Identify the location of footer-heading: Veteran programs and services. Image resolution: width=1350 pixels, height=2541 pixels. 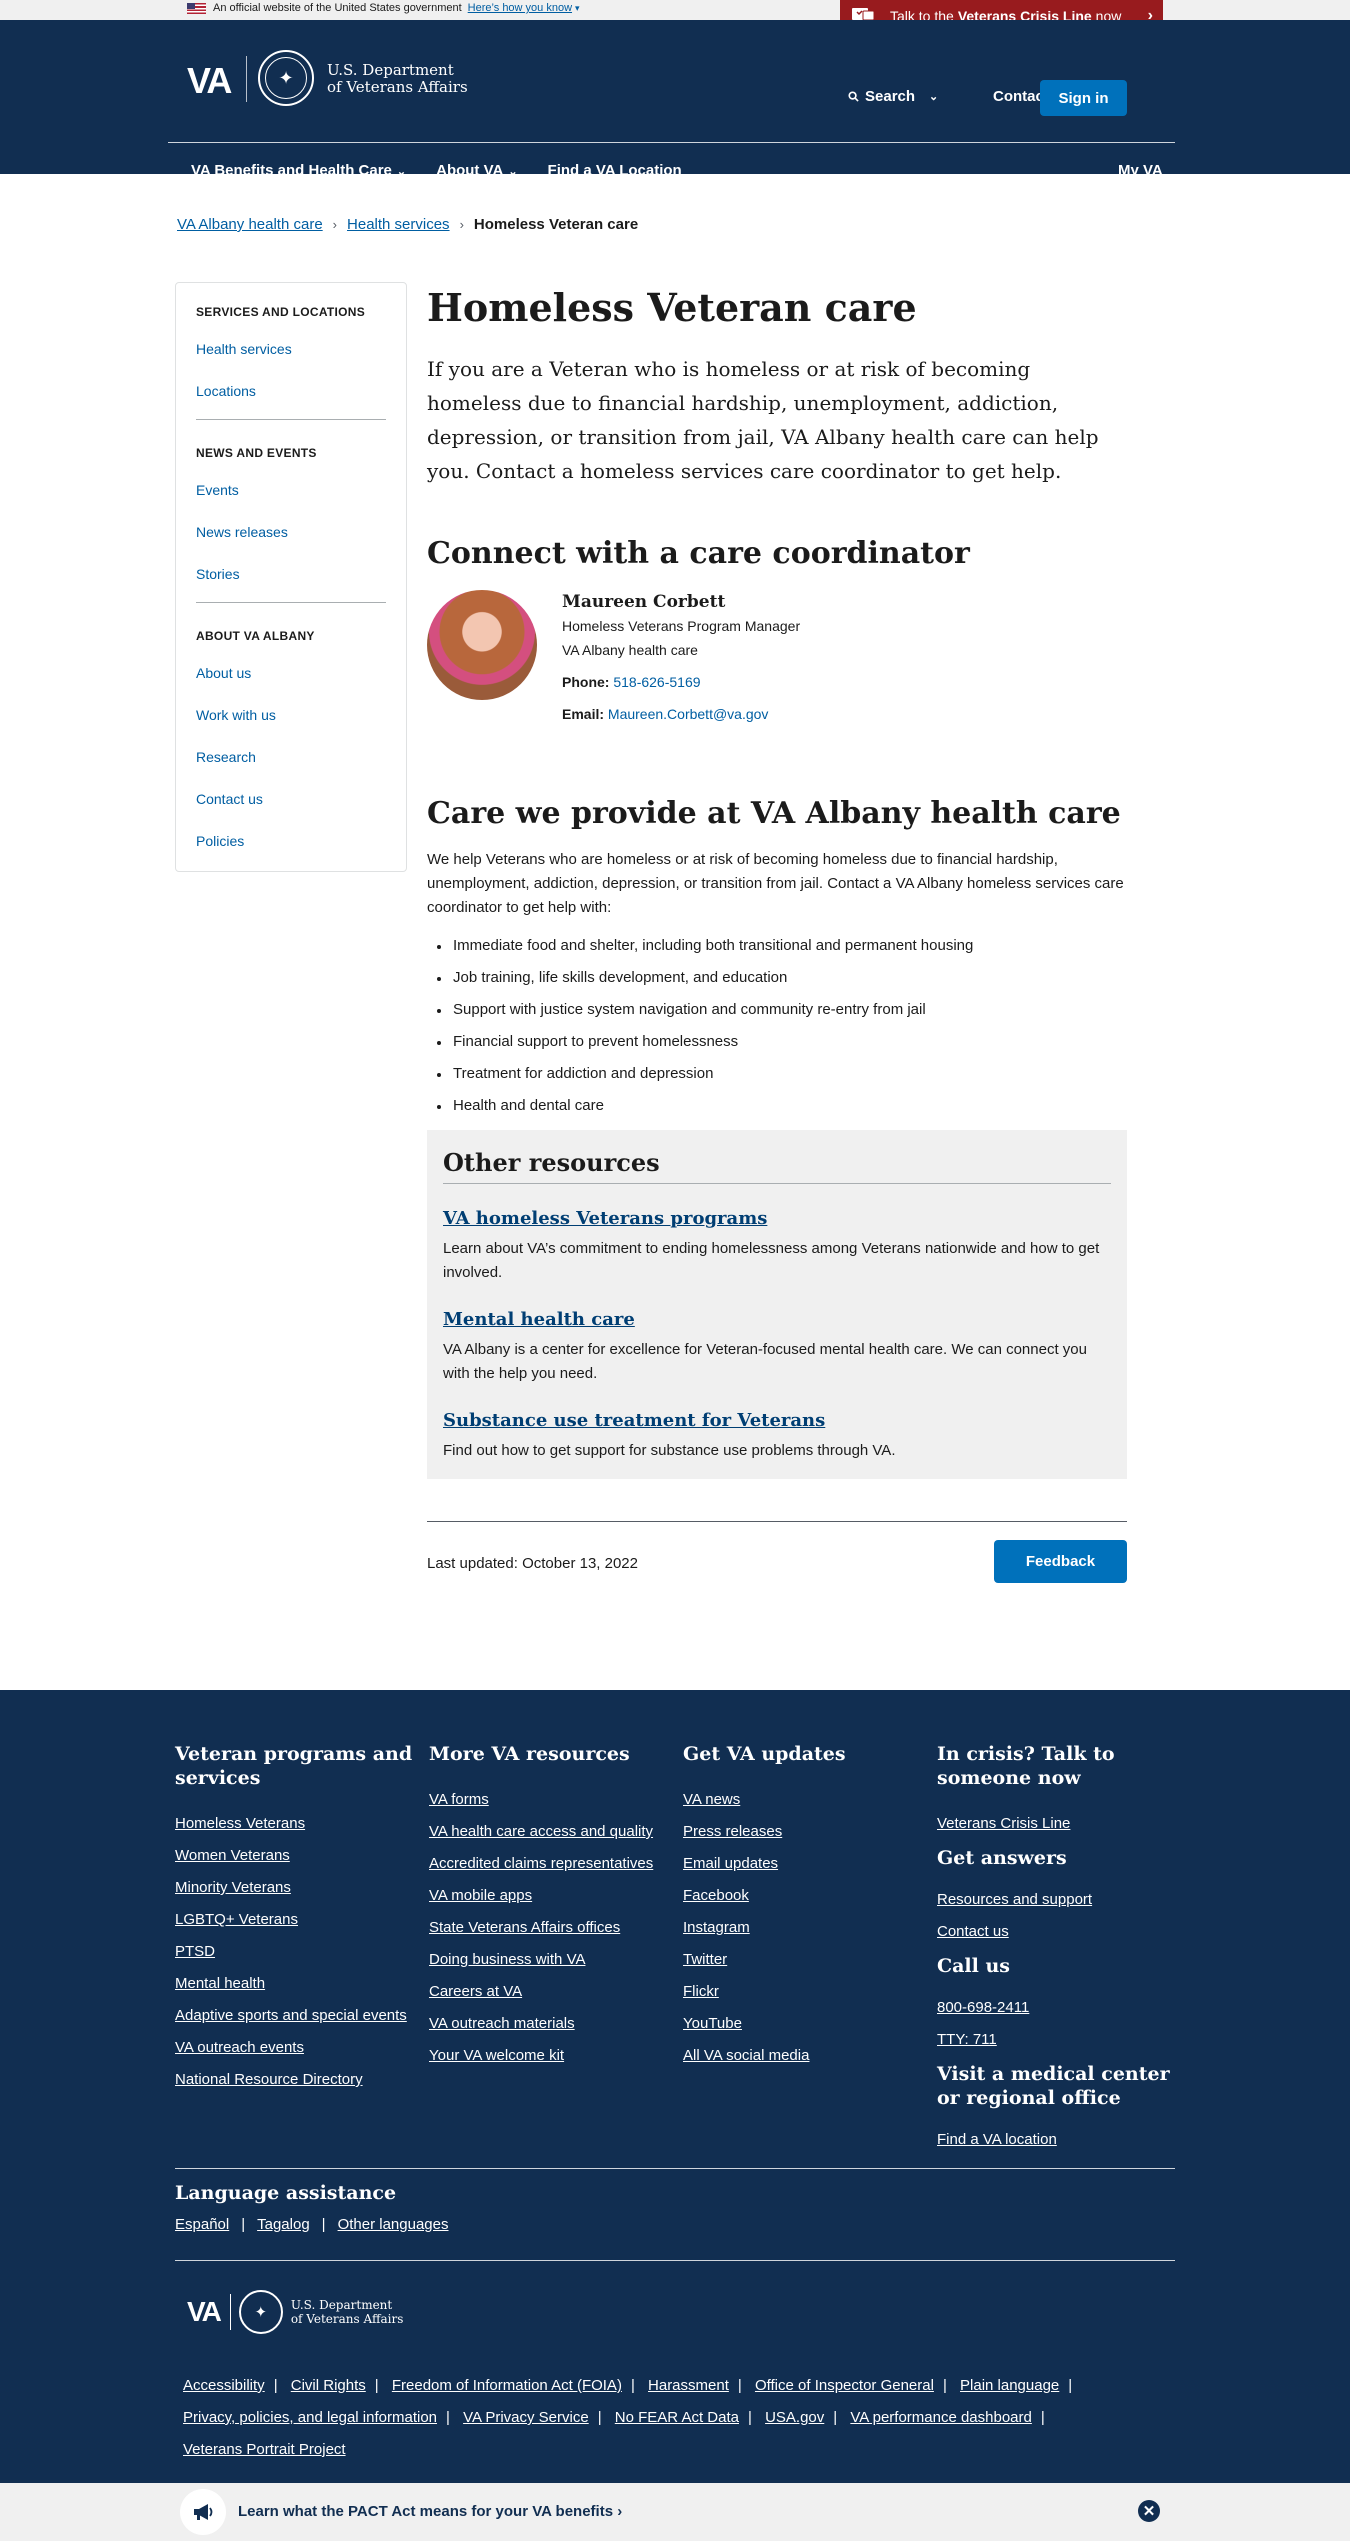
(294, 1766).